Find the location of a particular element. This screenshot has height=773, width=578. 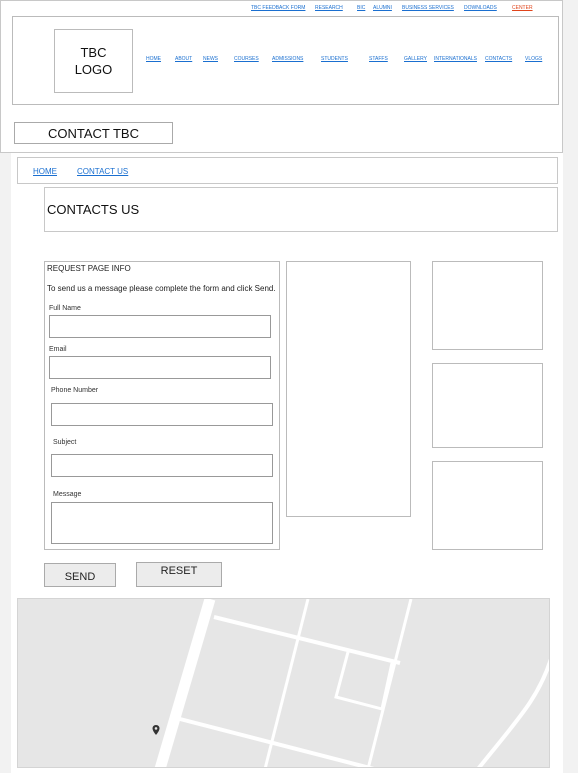

map-roads is located at coordinates (351, 683).